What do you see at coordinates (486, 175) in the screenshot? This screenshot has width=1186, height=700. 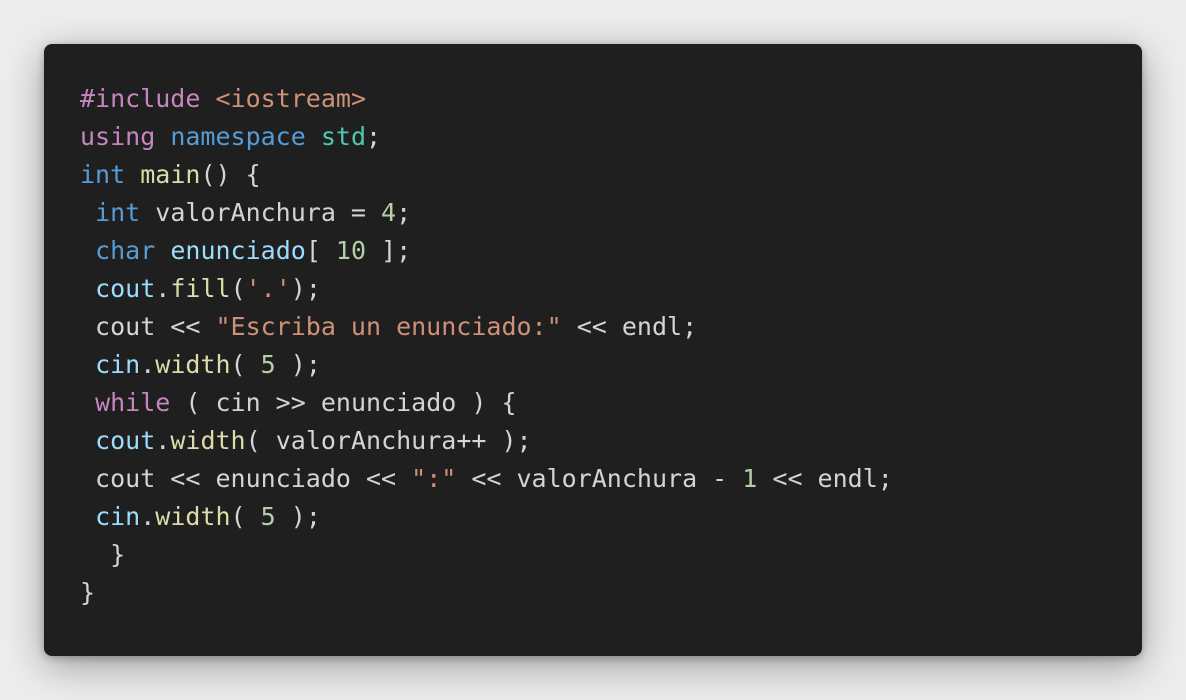 I see `code-line: int main() {` at bounding box center [486, 175].